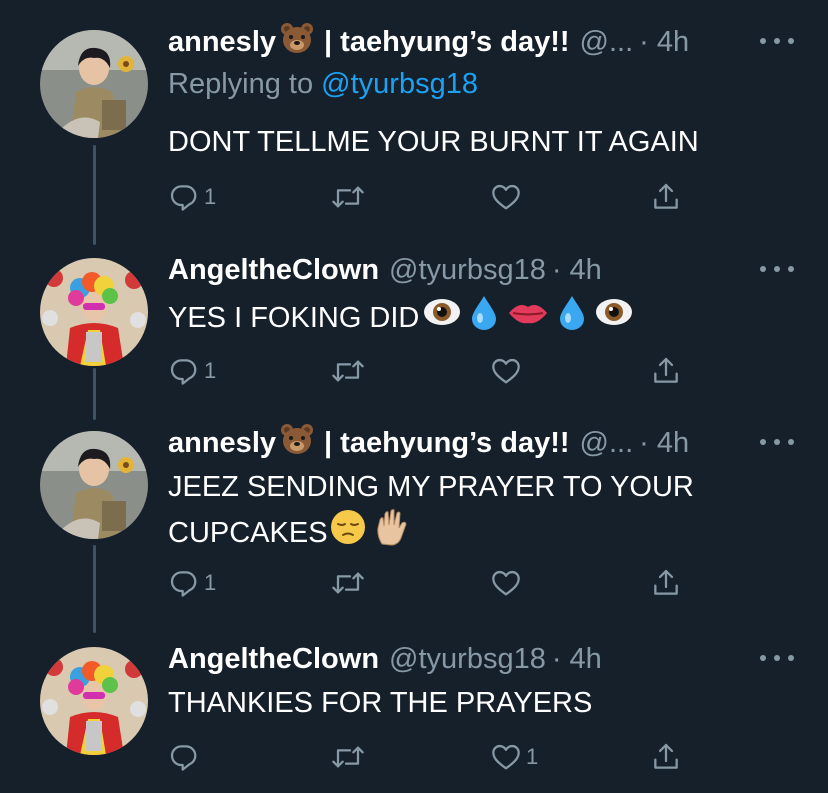 The image size is (828, 793). I want to click on tweet-text: JEEZ SENDING MY PRAYER TO YOUR CUPCAKES, so click(468, 512).